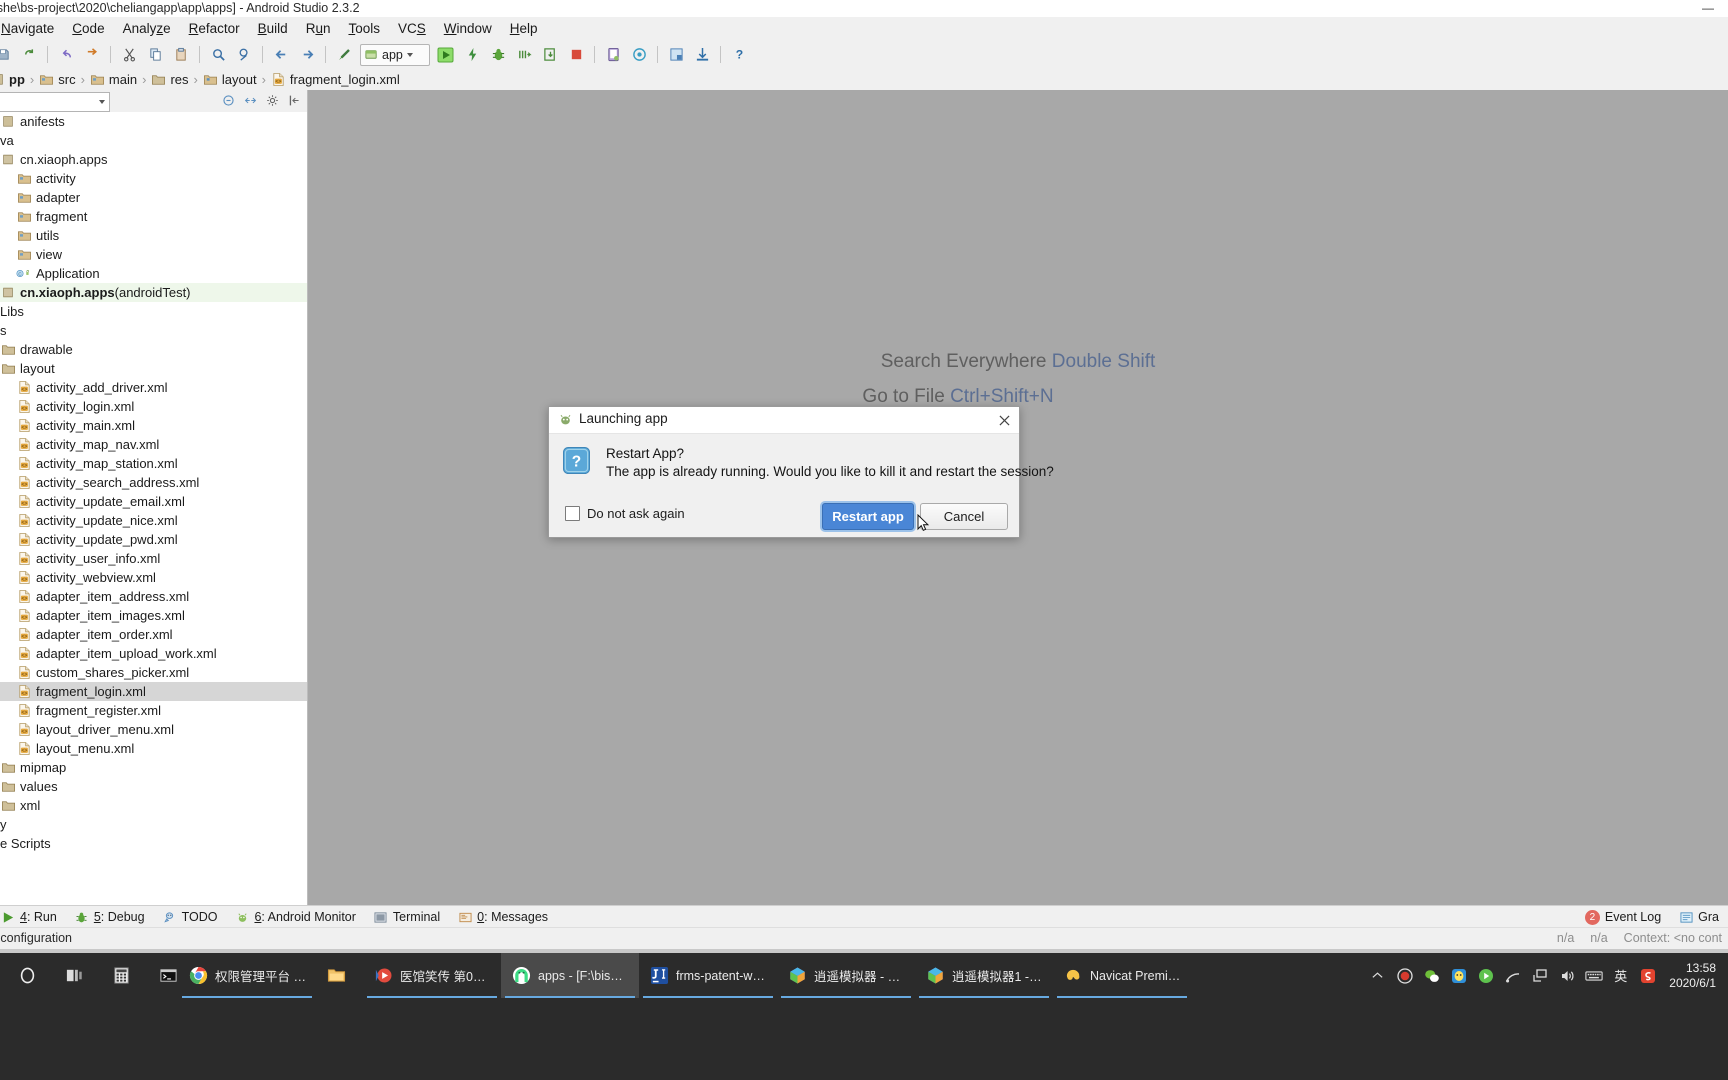 The width and height of the screenshot is (1728, 1080). I want to click on bottom-tool-4-run: 4: Run, so click(33, 917).